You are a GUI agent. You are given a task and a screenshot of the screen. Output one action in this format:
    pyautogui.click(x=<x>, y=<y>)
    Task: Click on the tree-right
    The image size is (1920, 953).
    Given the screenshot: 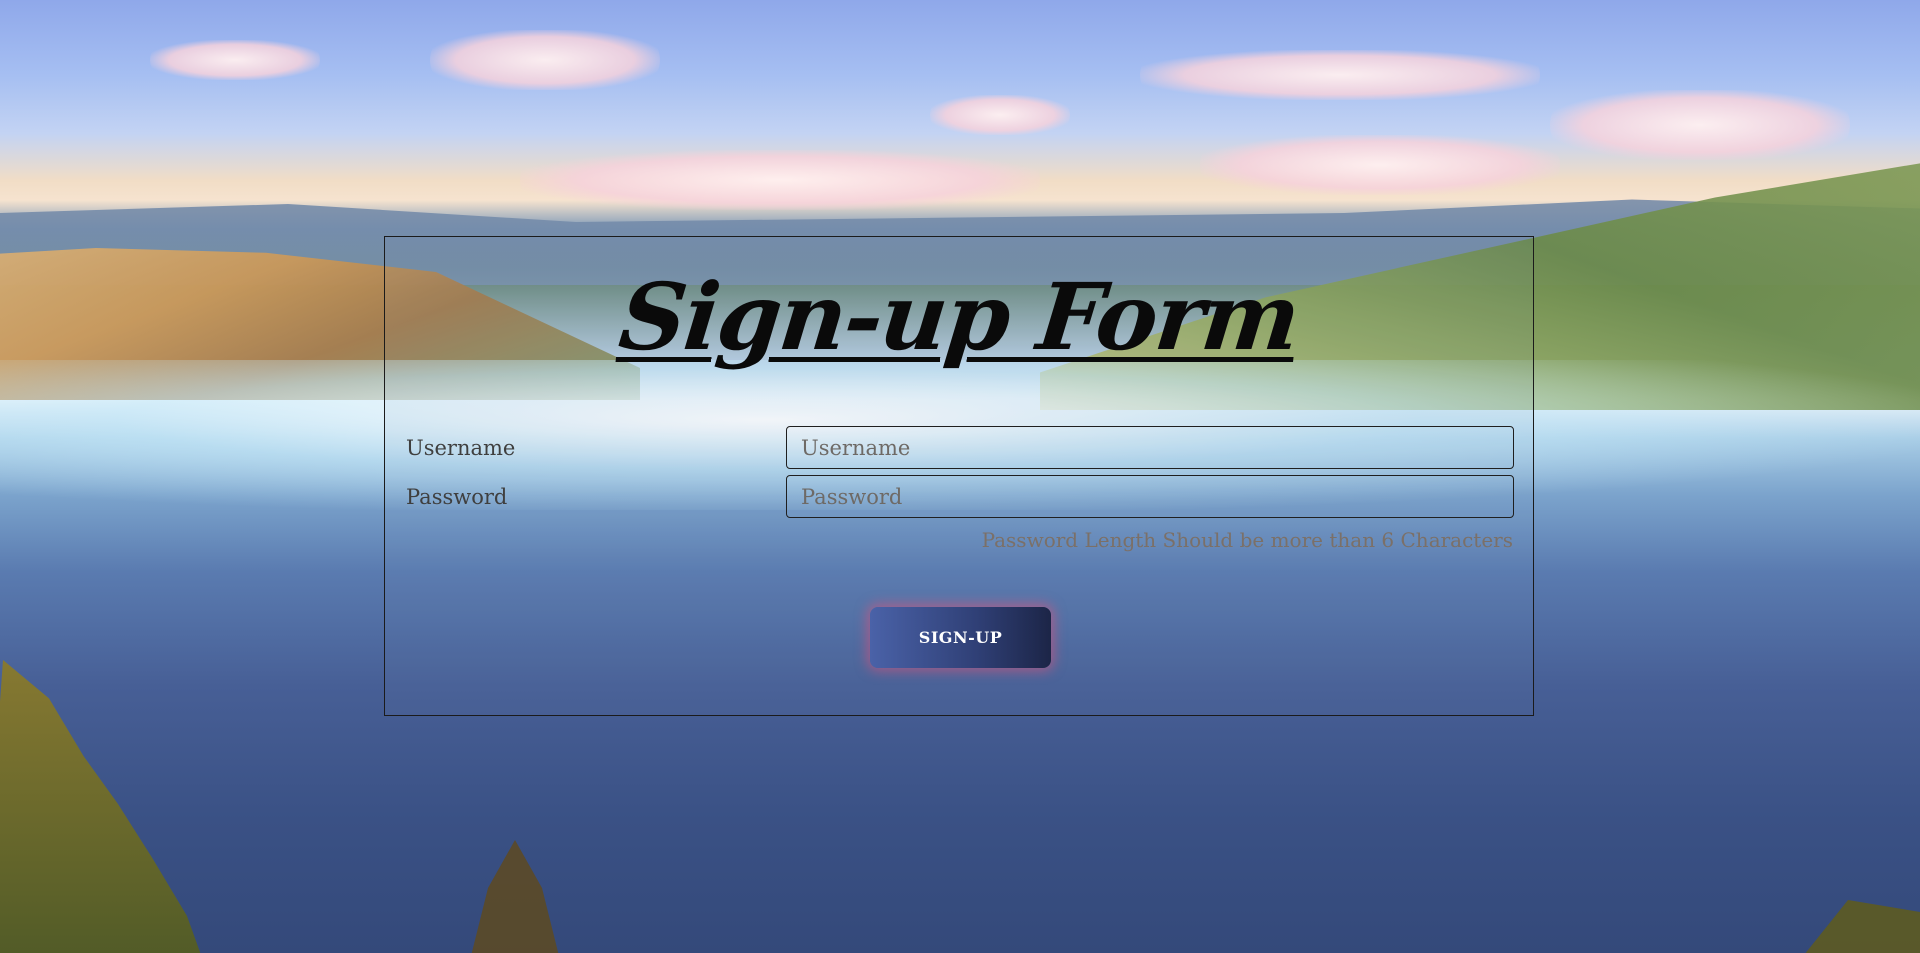 What is the action you would take?
    pyautogui.click(x=1860, y=926)
    